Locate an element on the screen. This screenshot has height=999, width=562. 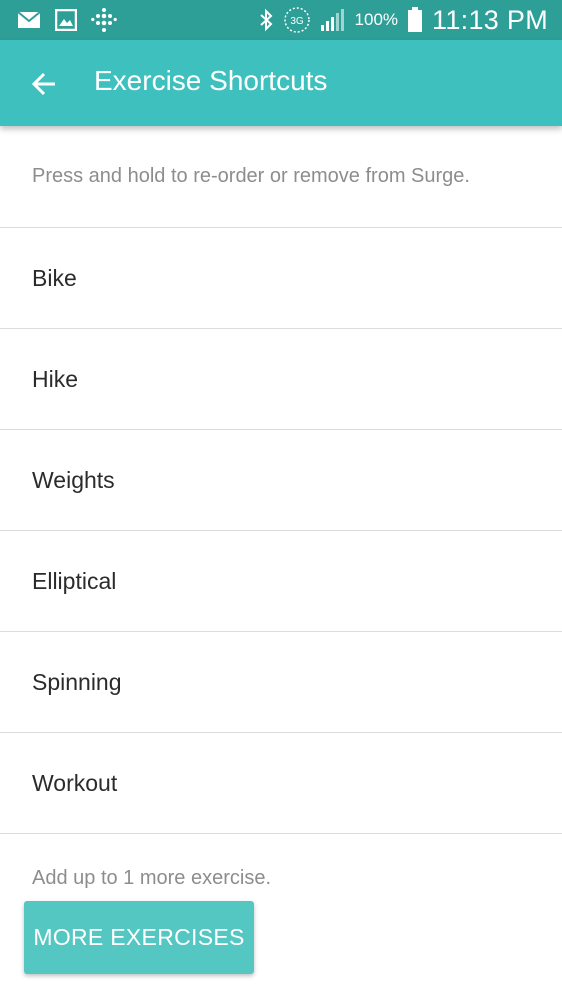
back-button is located at coordinates (44, 84).